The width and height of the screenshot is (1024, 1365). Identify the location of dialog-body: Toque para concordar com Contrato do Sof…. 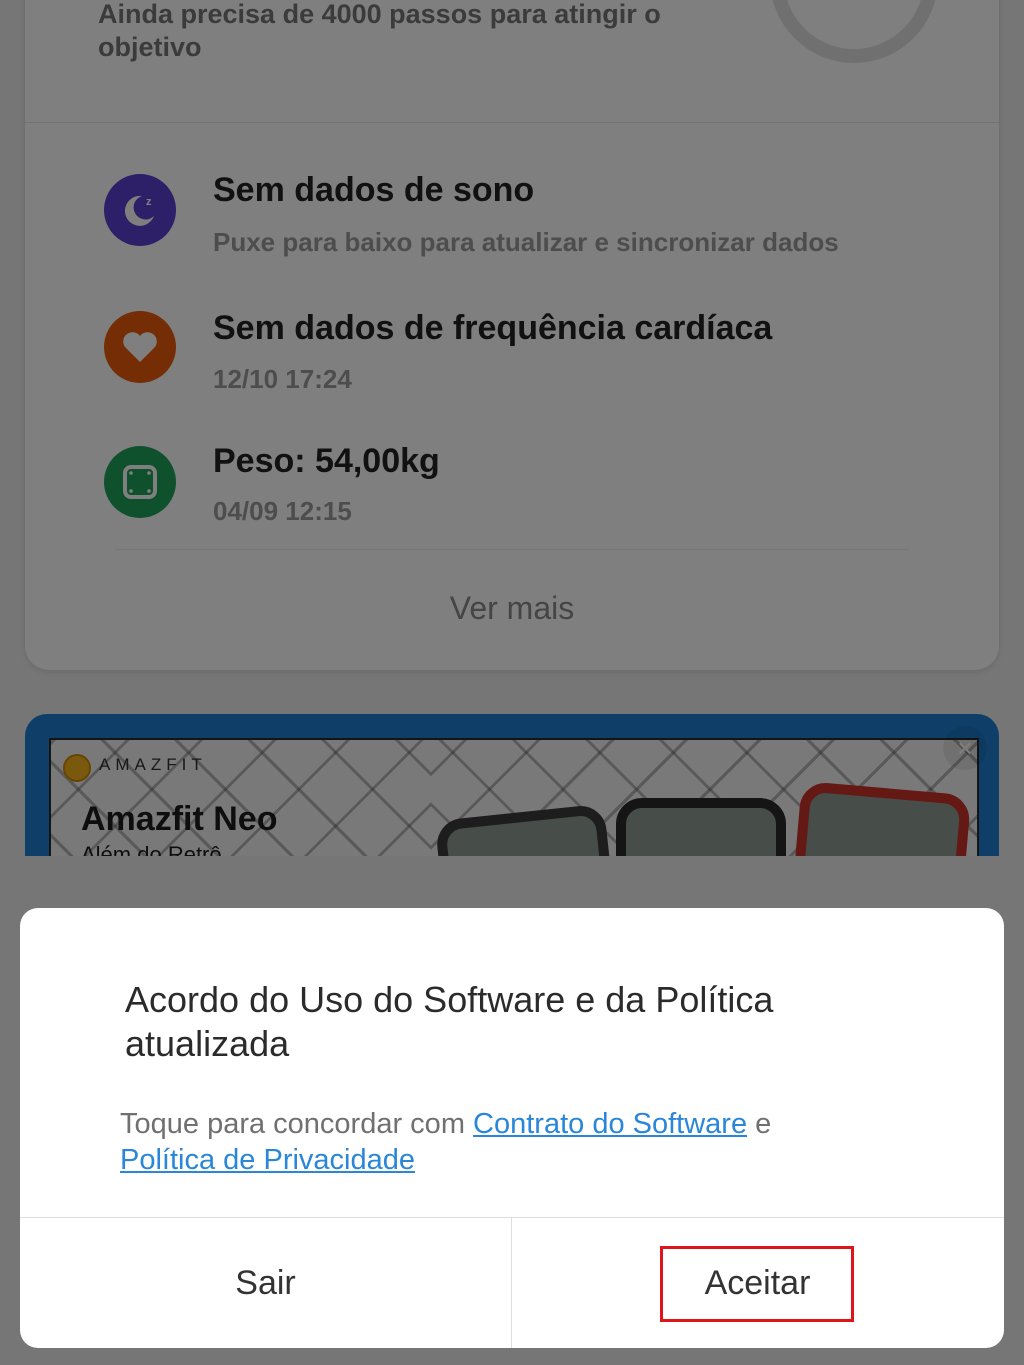
(500, 1142).